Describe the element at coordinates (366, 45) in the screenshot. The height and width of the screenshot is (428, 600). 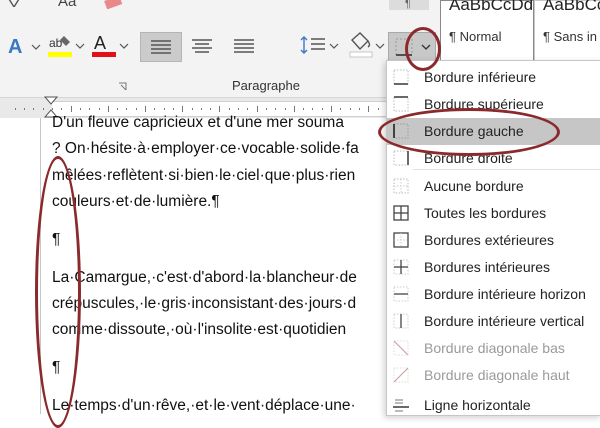
I see `shading-icon` at that location.